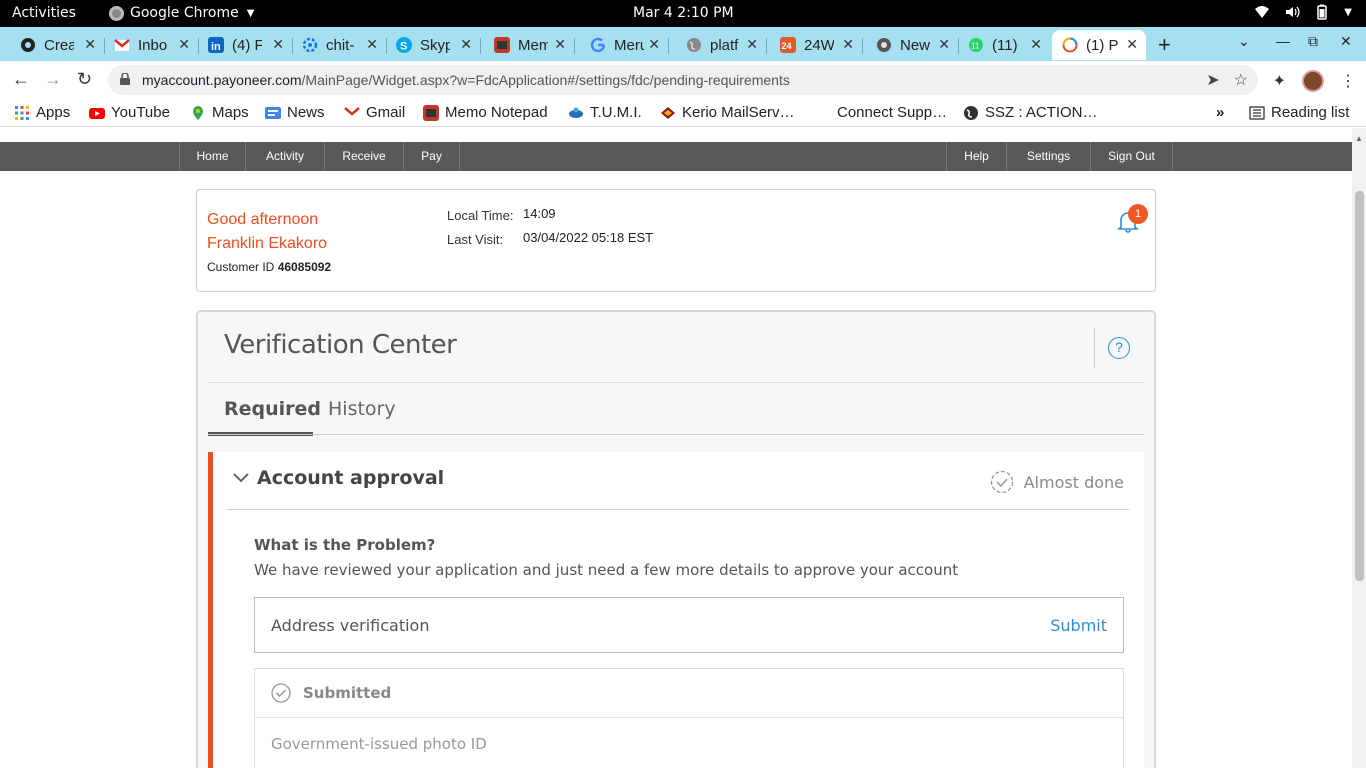  I want to click on browser-tab: Mem ✕, so click(528, 45).